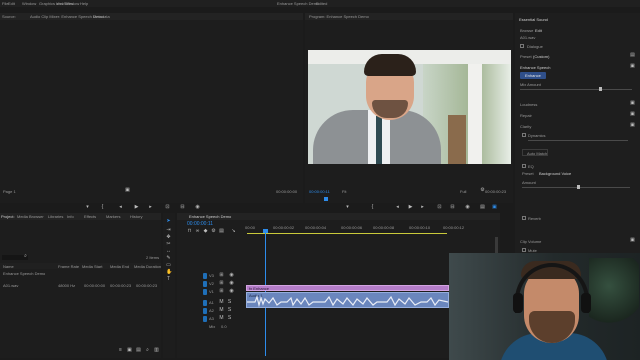 This screenshot has height=360, width=640. I want to click on ripple-edit-icon: ✥, so click(168, 237).